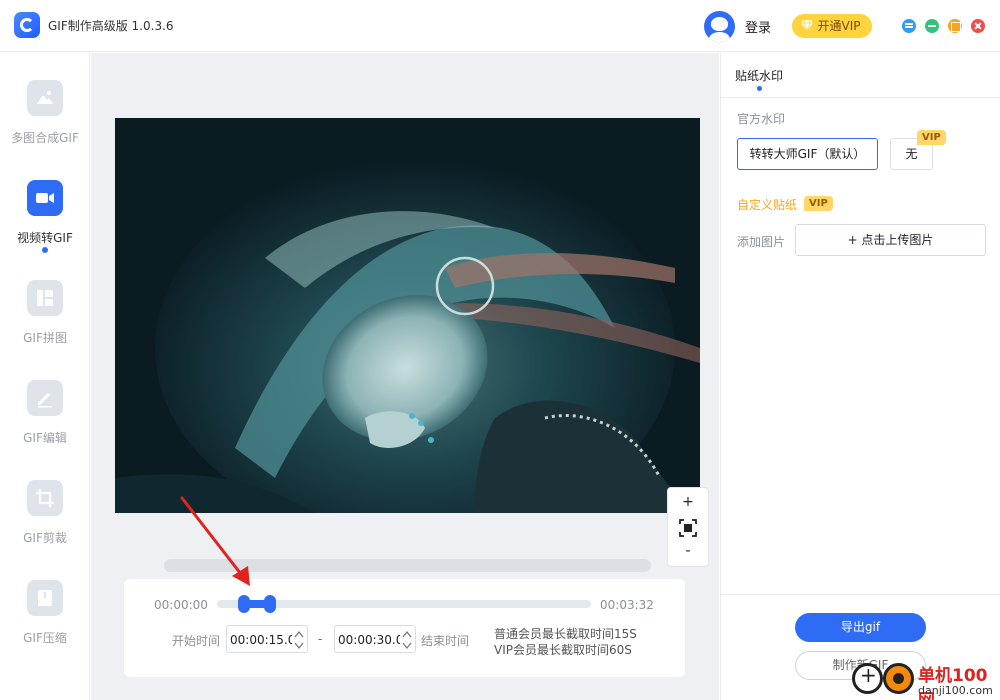 The height and width of the screenshot is (700, 1000). I want to click on minimize-button, so click(932, 26).